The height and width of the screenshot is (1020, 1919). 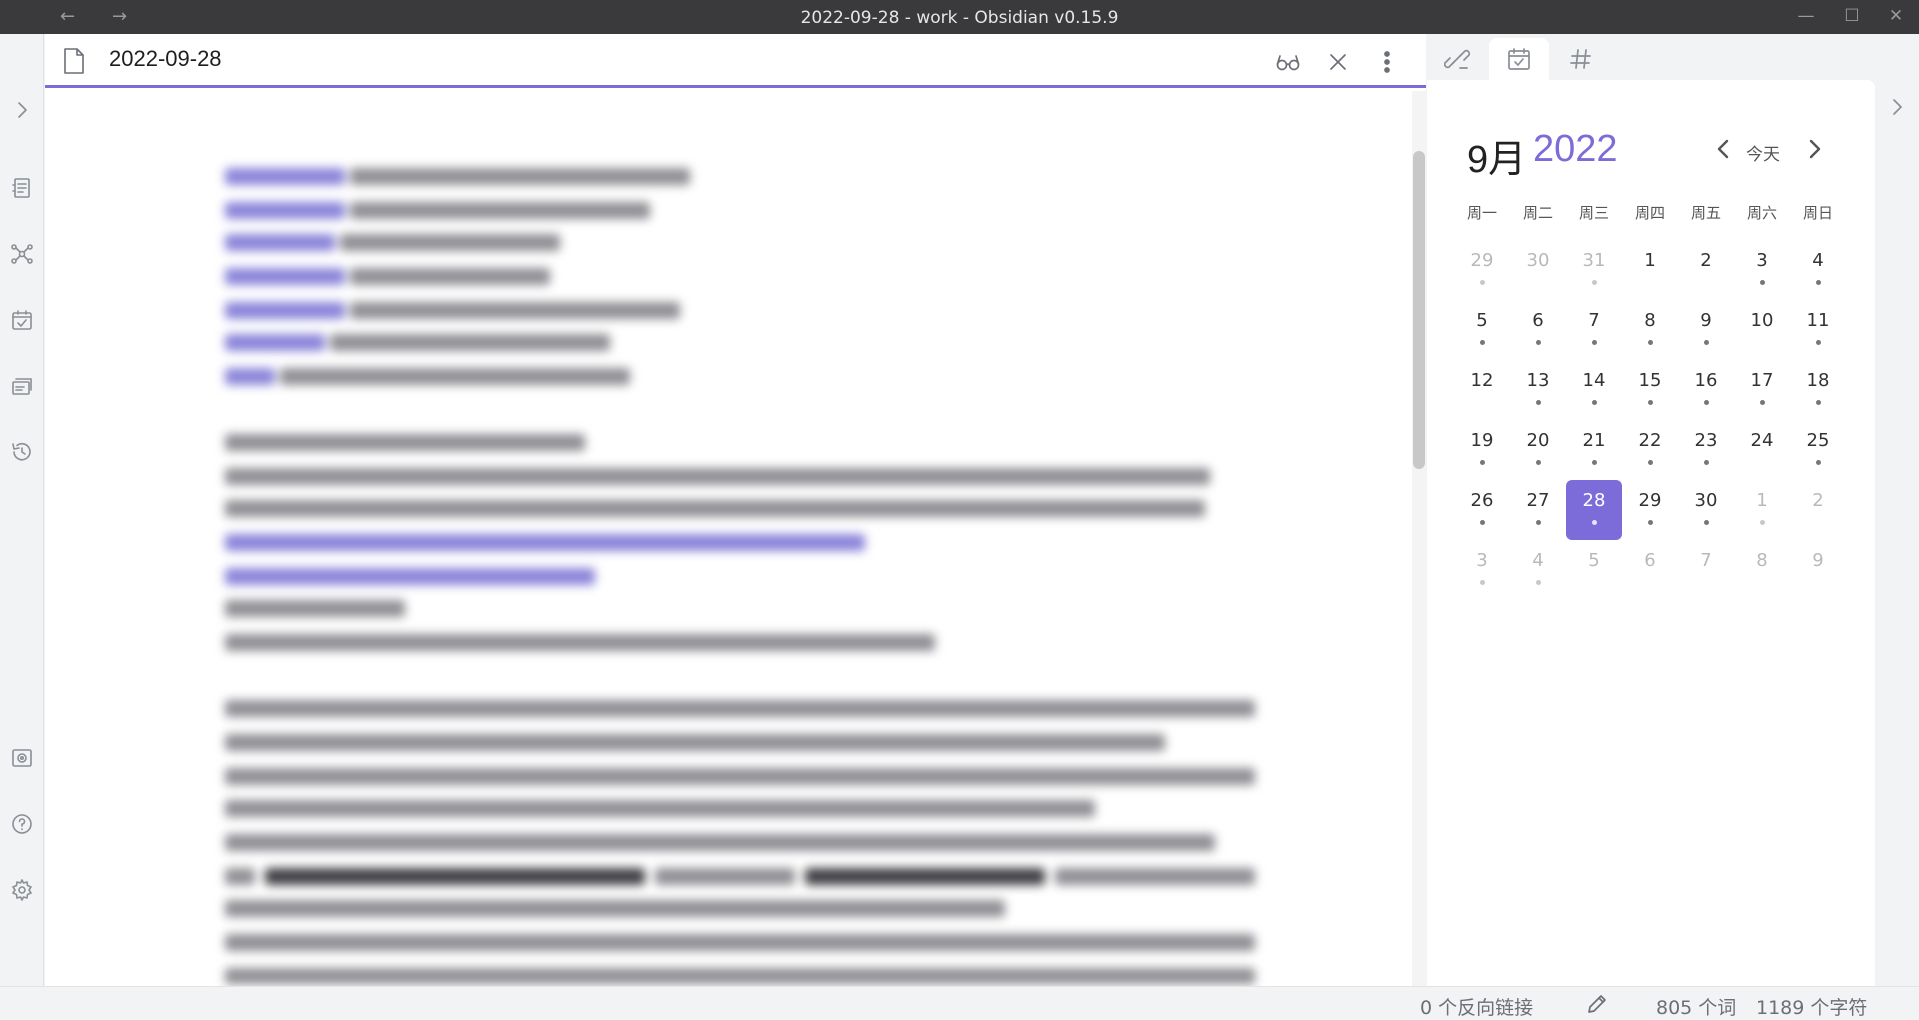 I want to click on close-icon, so click(x=1338, y=62).